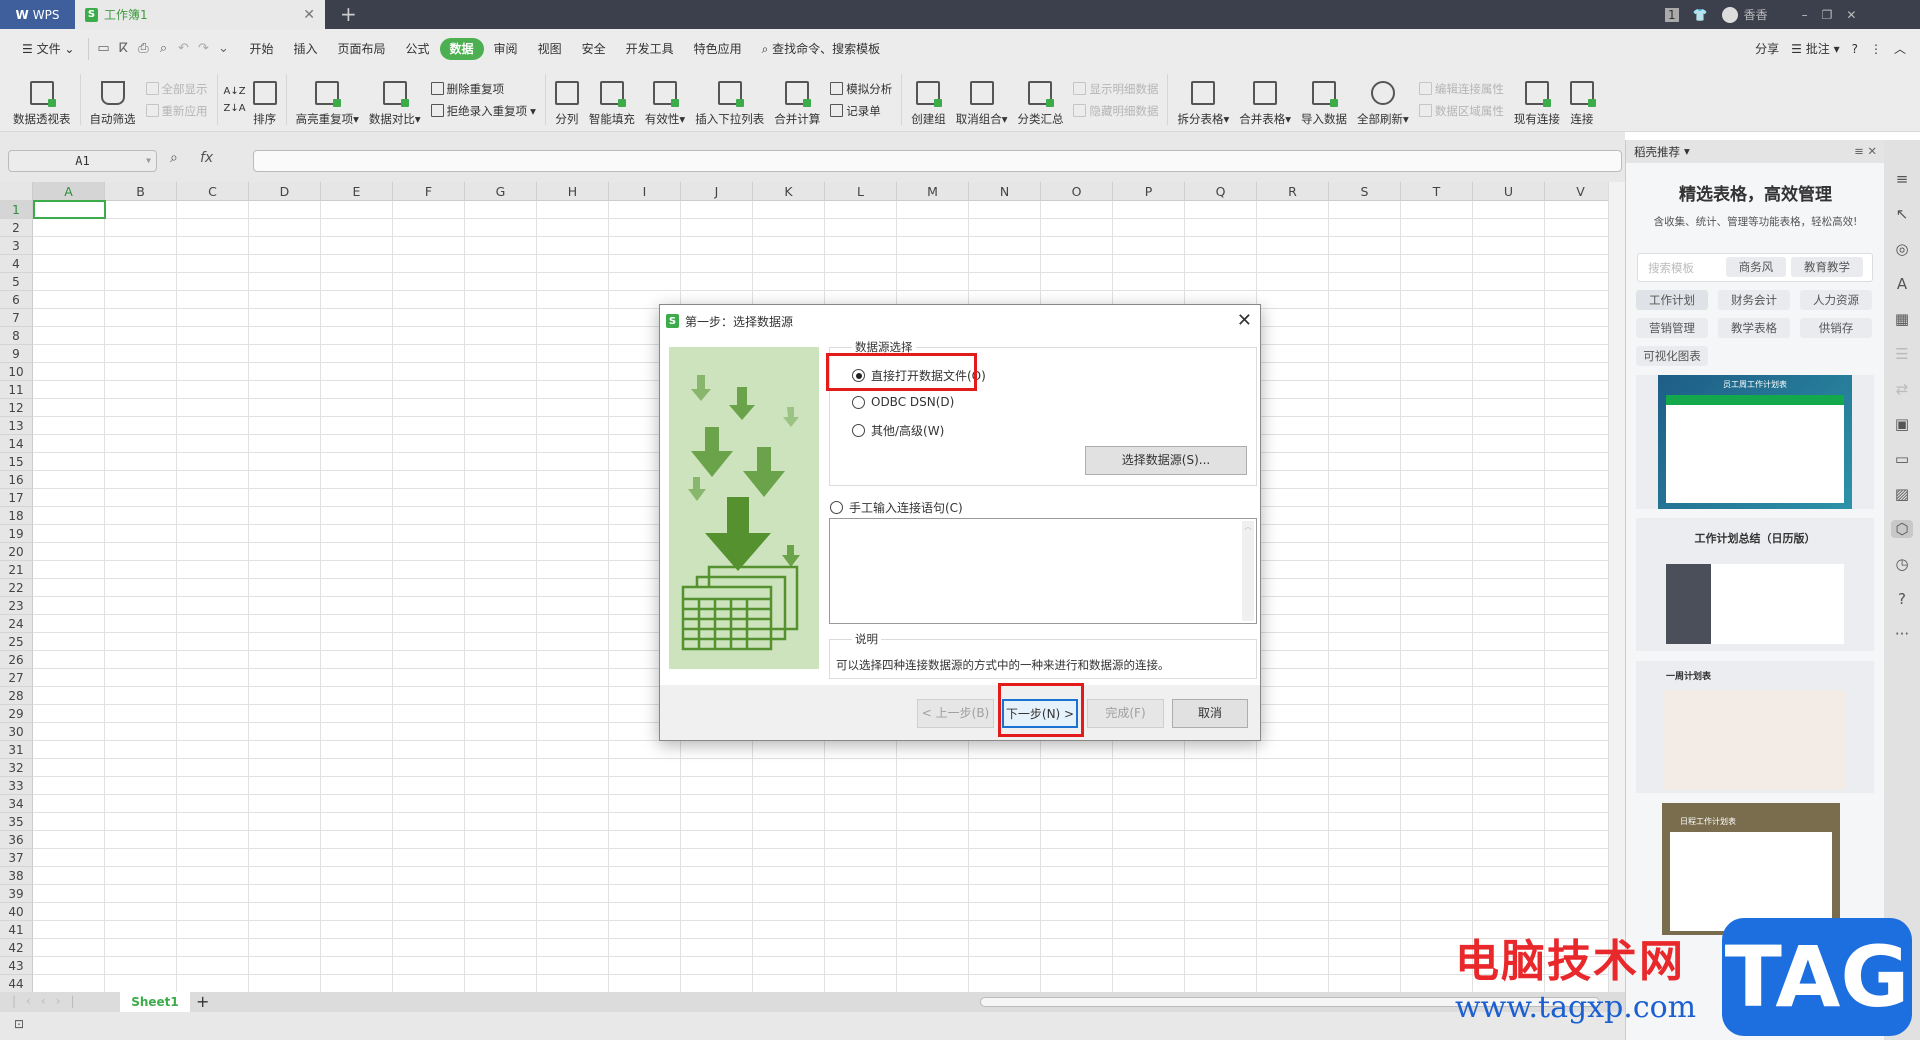 The width and height of the screenshot is (1920, 1040). Describe the element at coordinates (1855, 49) in the screenshot. I see `help-button: ?` at that location.